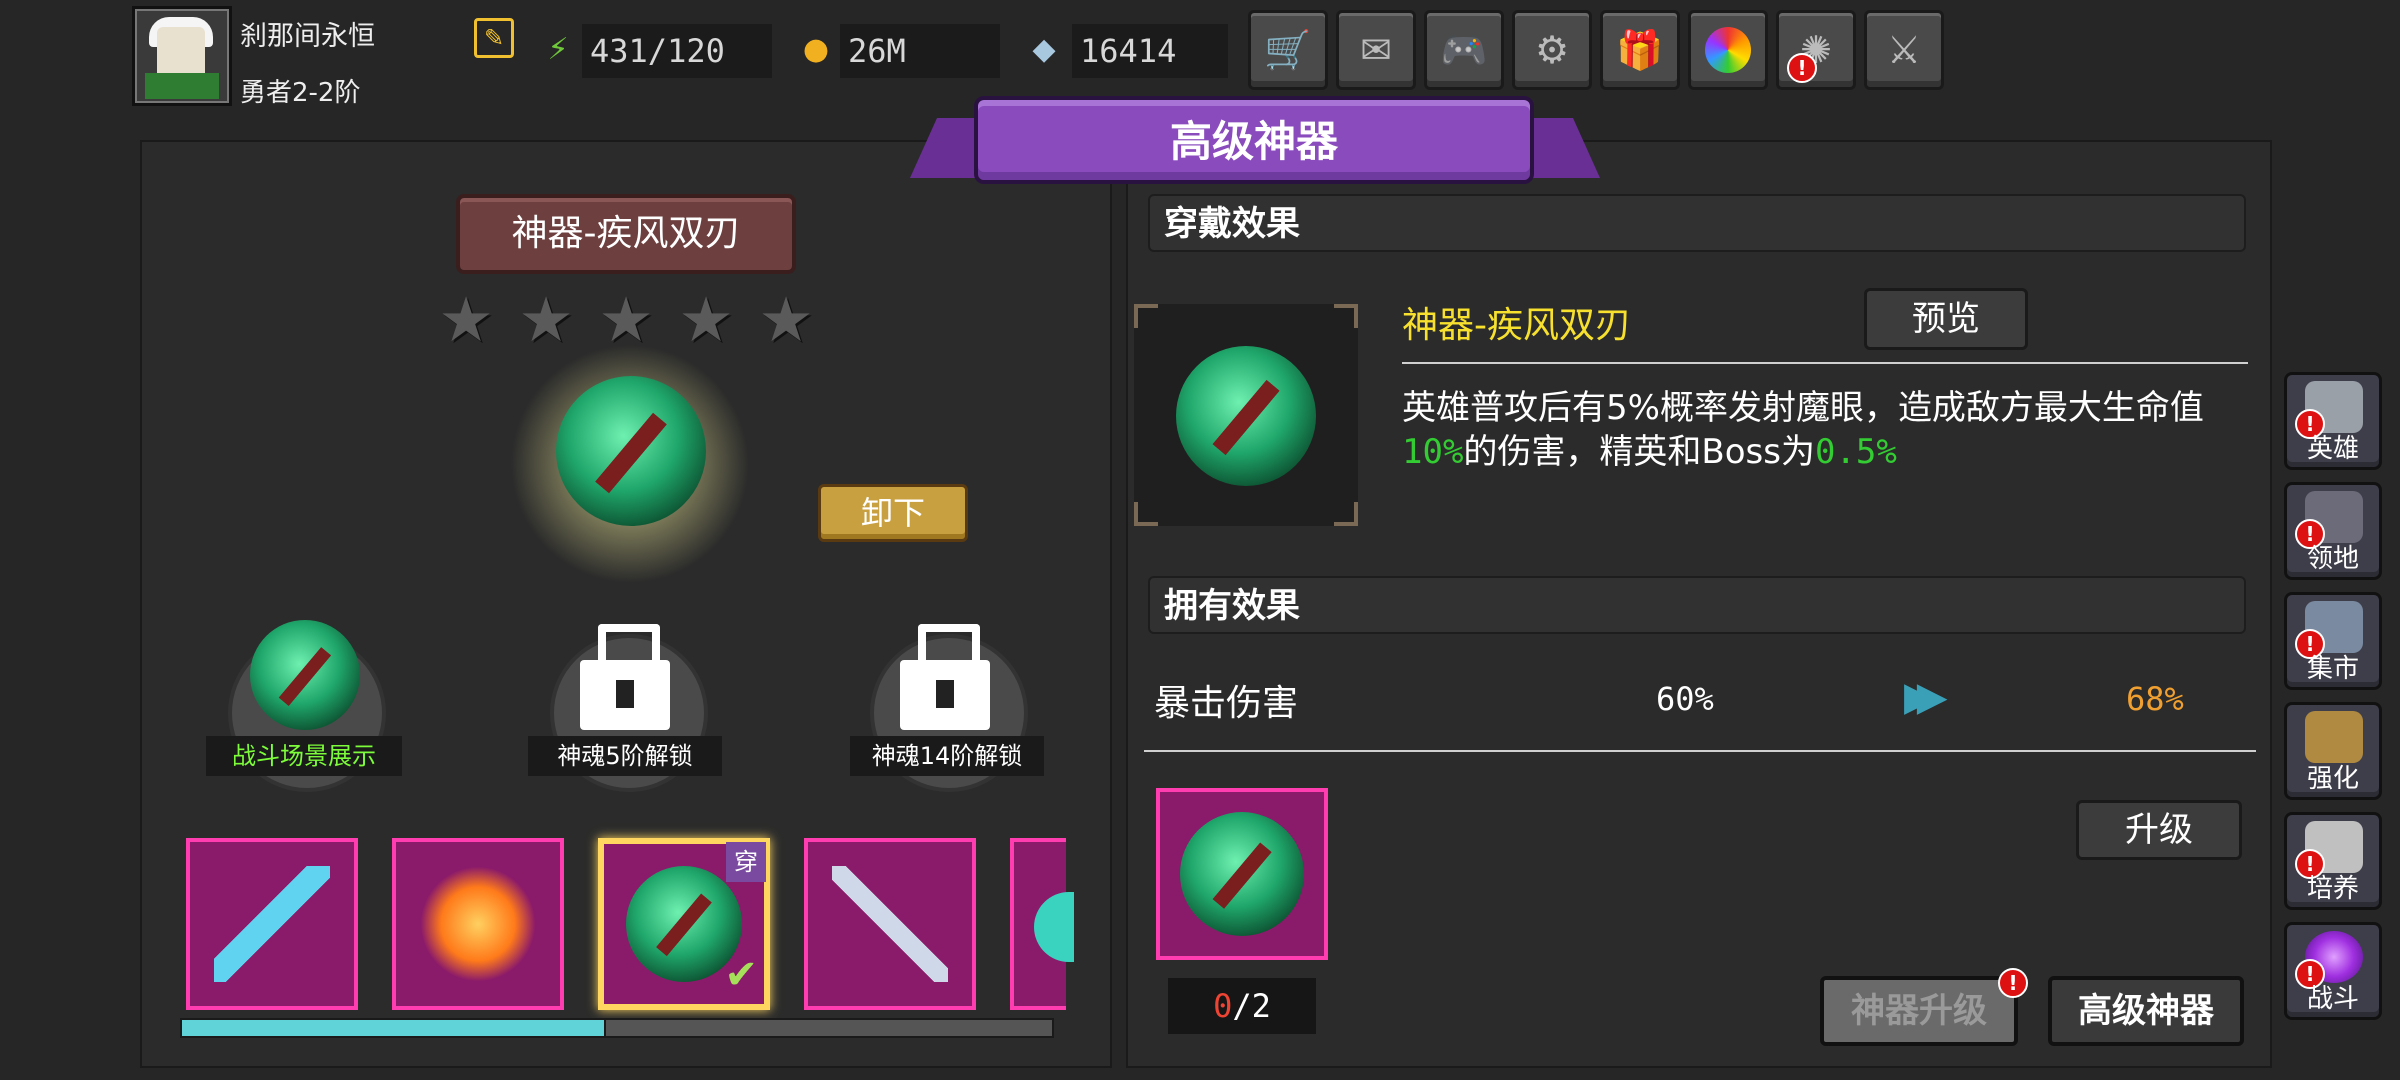 The height and width of the screenshot is (1080, 2400). I want to click on emblem-icon, so click(2334, 737).